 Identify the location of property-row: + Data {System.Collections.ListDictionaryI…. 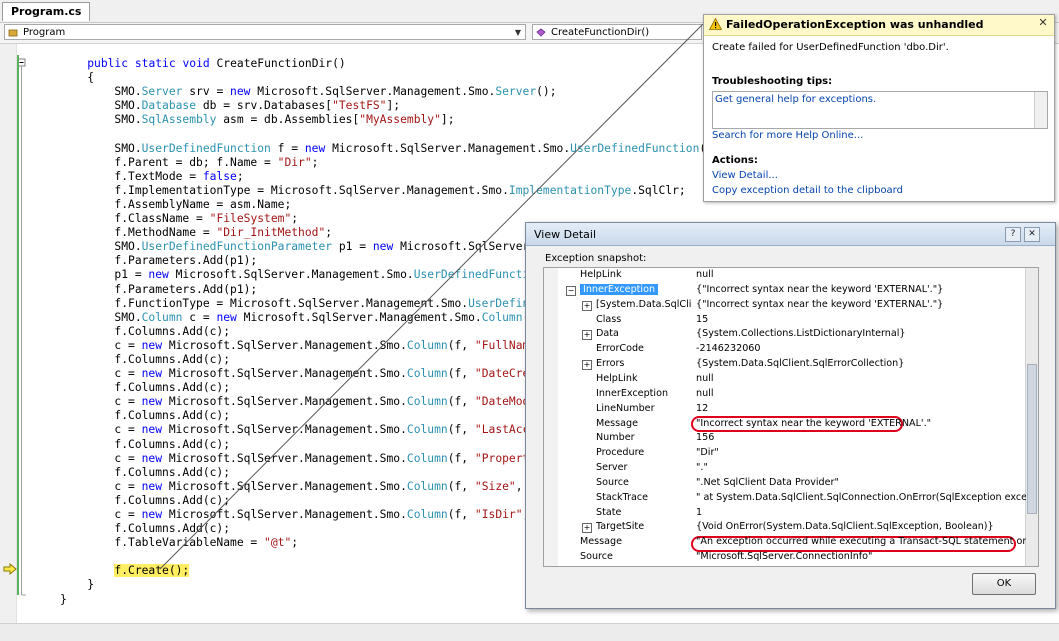
(785, 334).